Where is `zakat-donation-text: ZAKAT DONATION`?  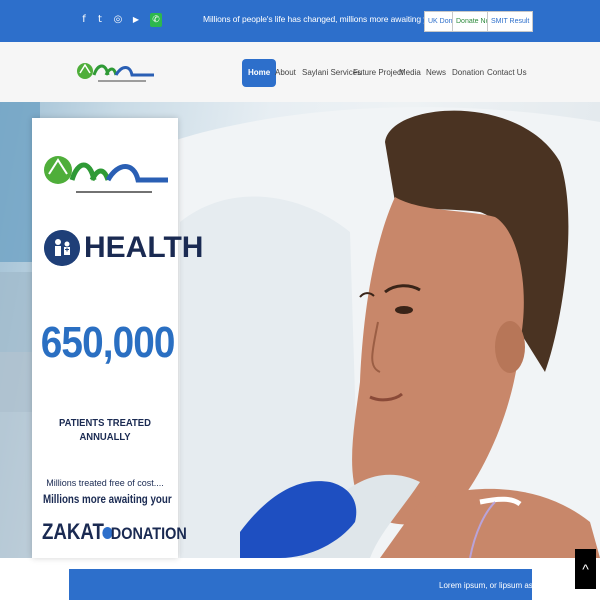
zakat-donation-text: ZAKAT DONATION is located at coordinates (114, 533).